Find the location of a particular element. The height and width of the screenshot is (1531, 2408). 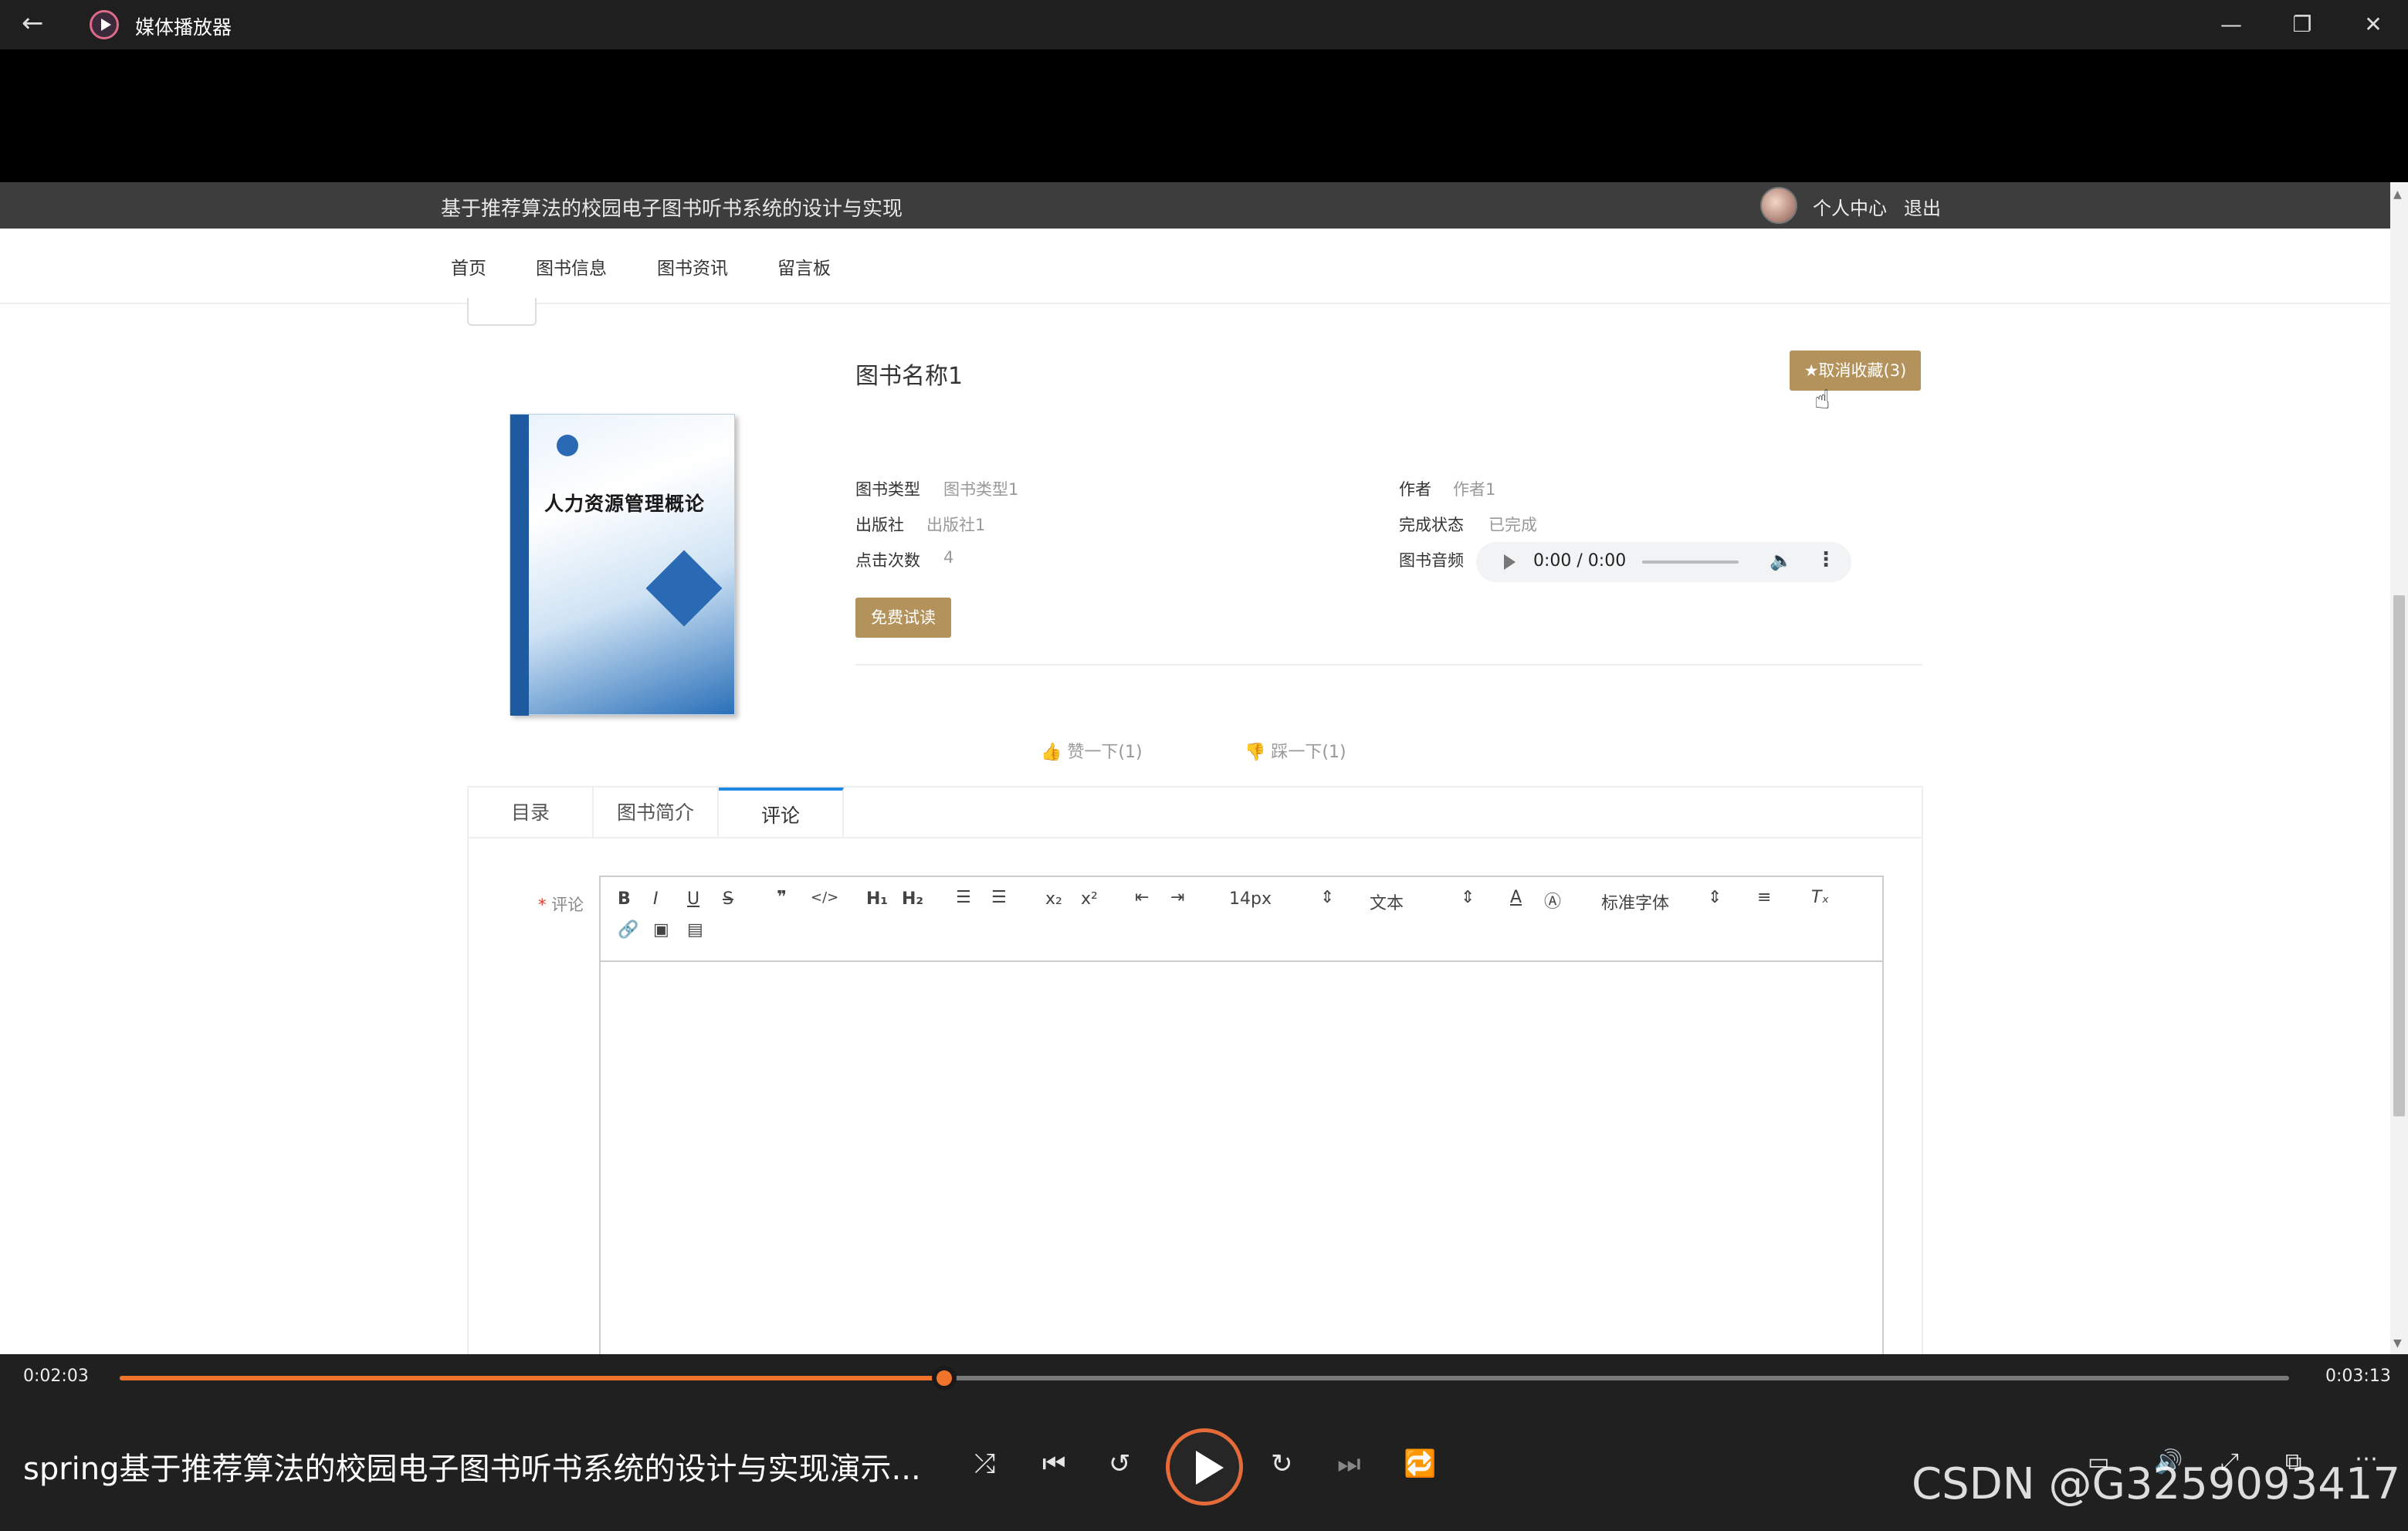

free-trial-button: 免费试读 is located at coordinates (903, 618).